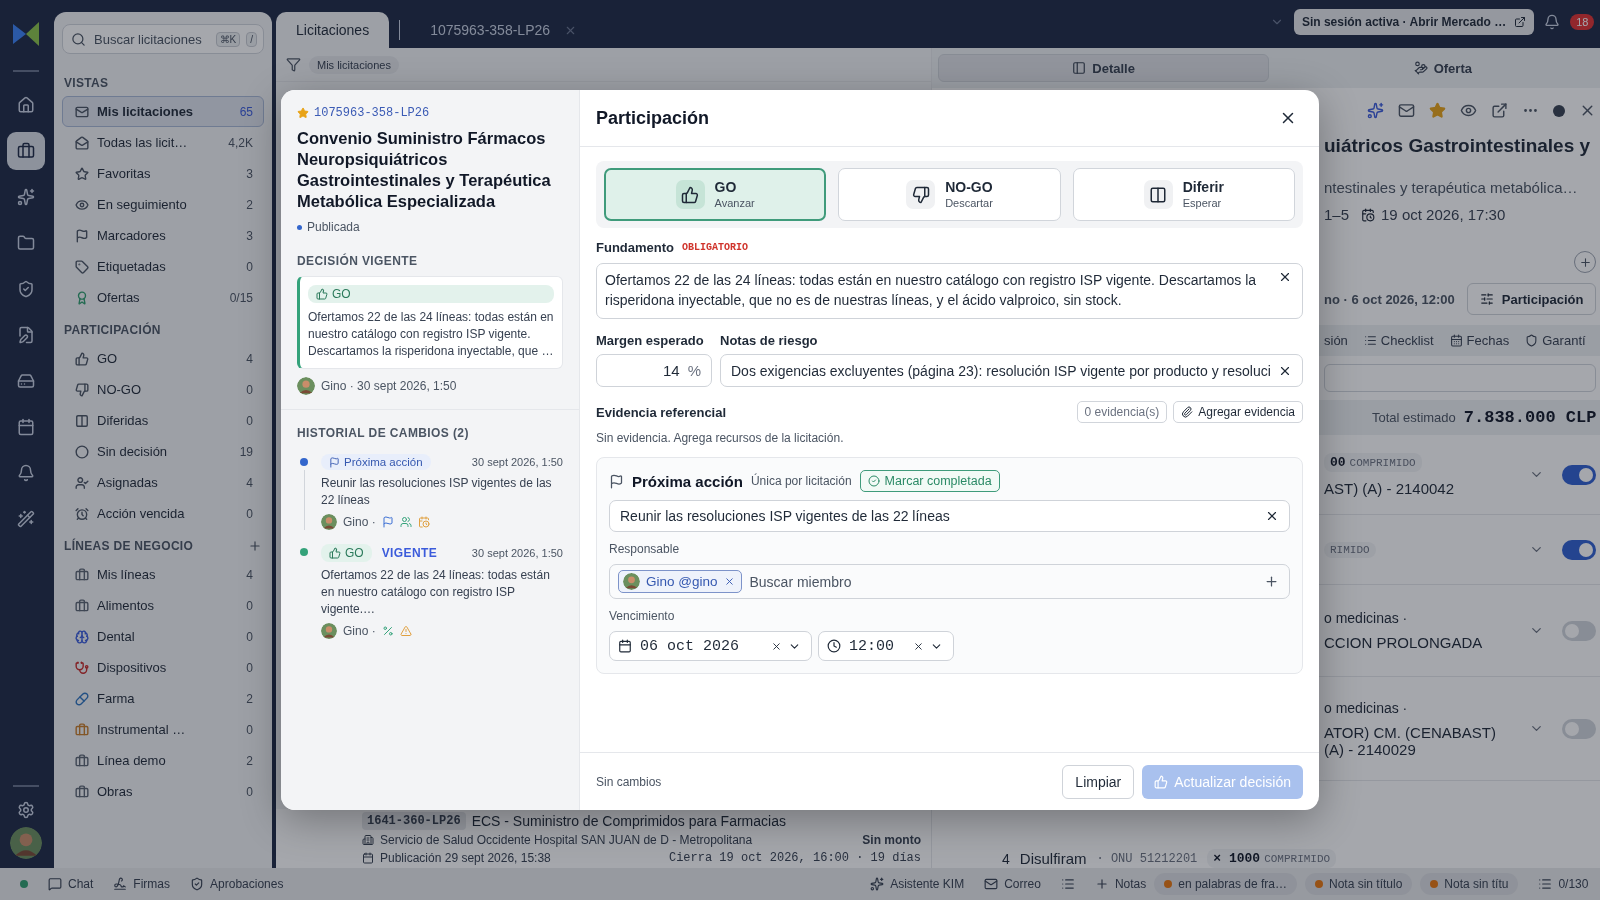 The height and width of the screenshot is (900, 1600). I want to click on sidebar-item: Línea demo 2, so click(163, 760).